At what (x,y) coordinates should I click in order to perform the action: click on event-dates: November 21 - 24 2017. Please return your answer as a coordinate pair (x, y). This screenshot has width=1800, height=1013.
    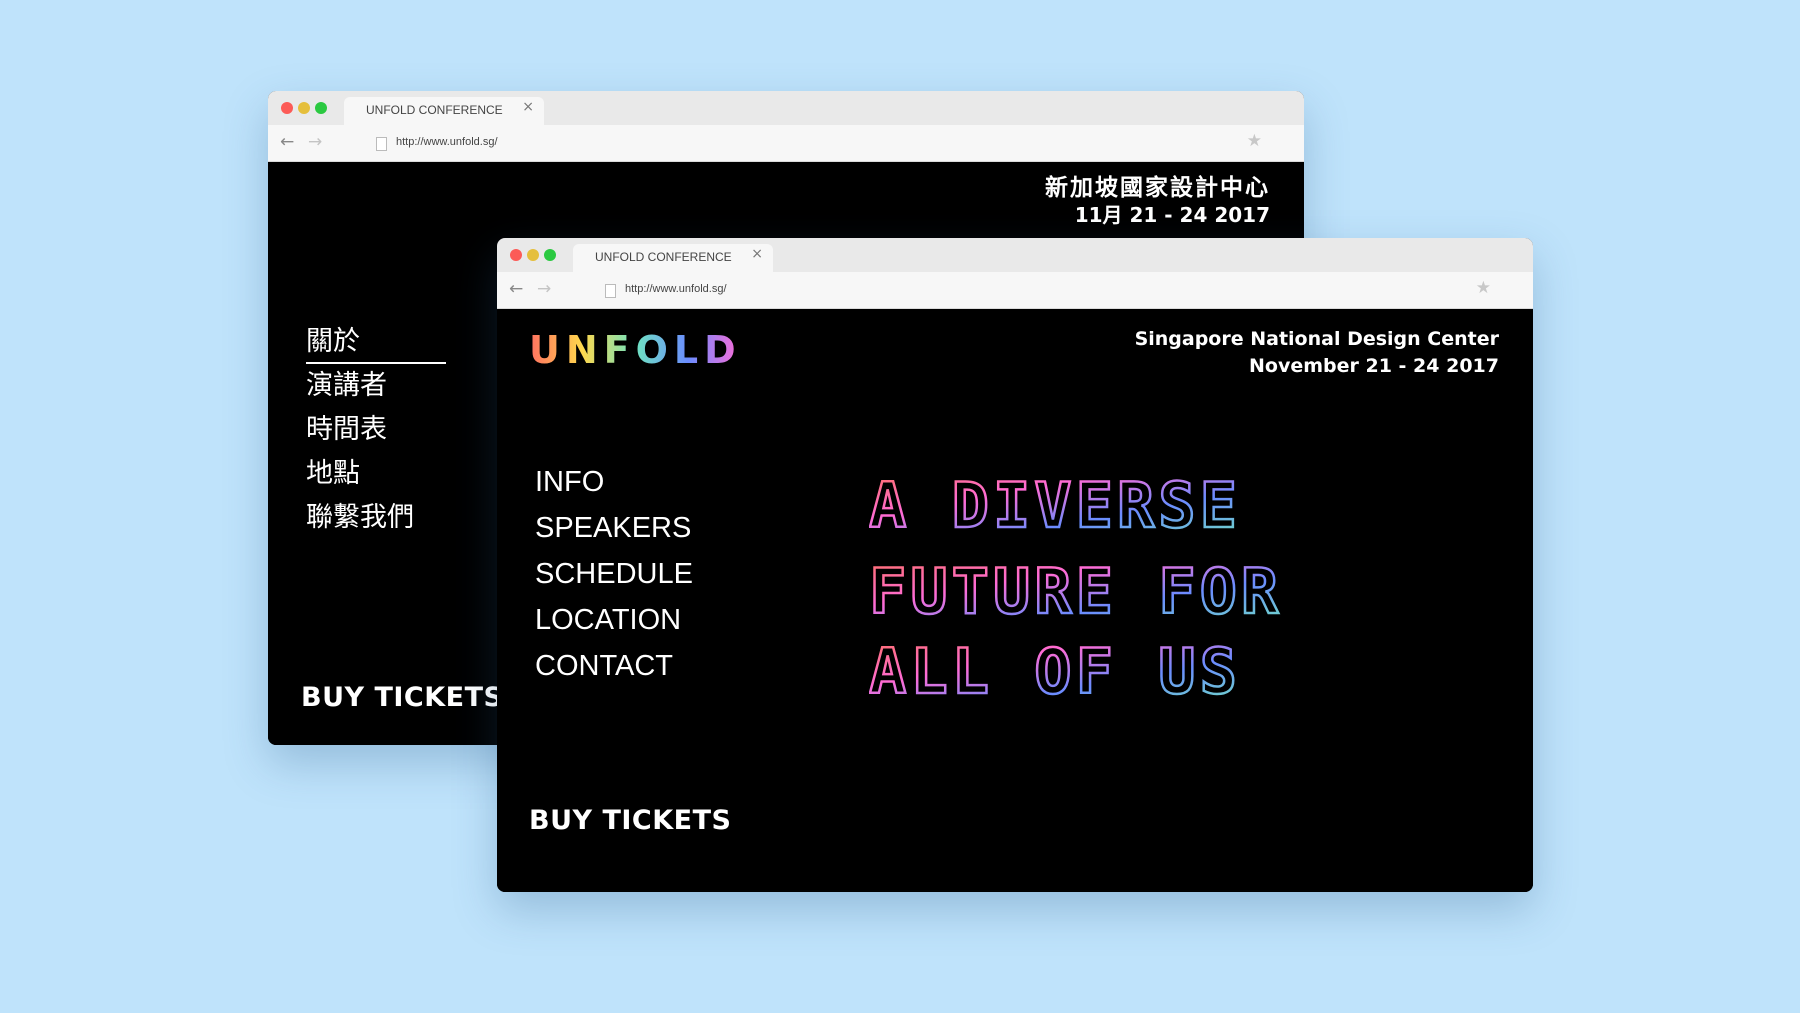
    Looking at the image, I should click on (1374, 366).